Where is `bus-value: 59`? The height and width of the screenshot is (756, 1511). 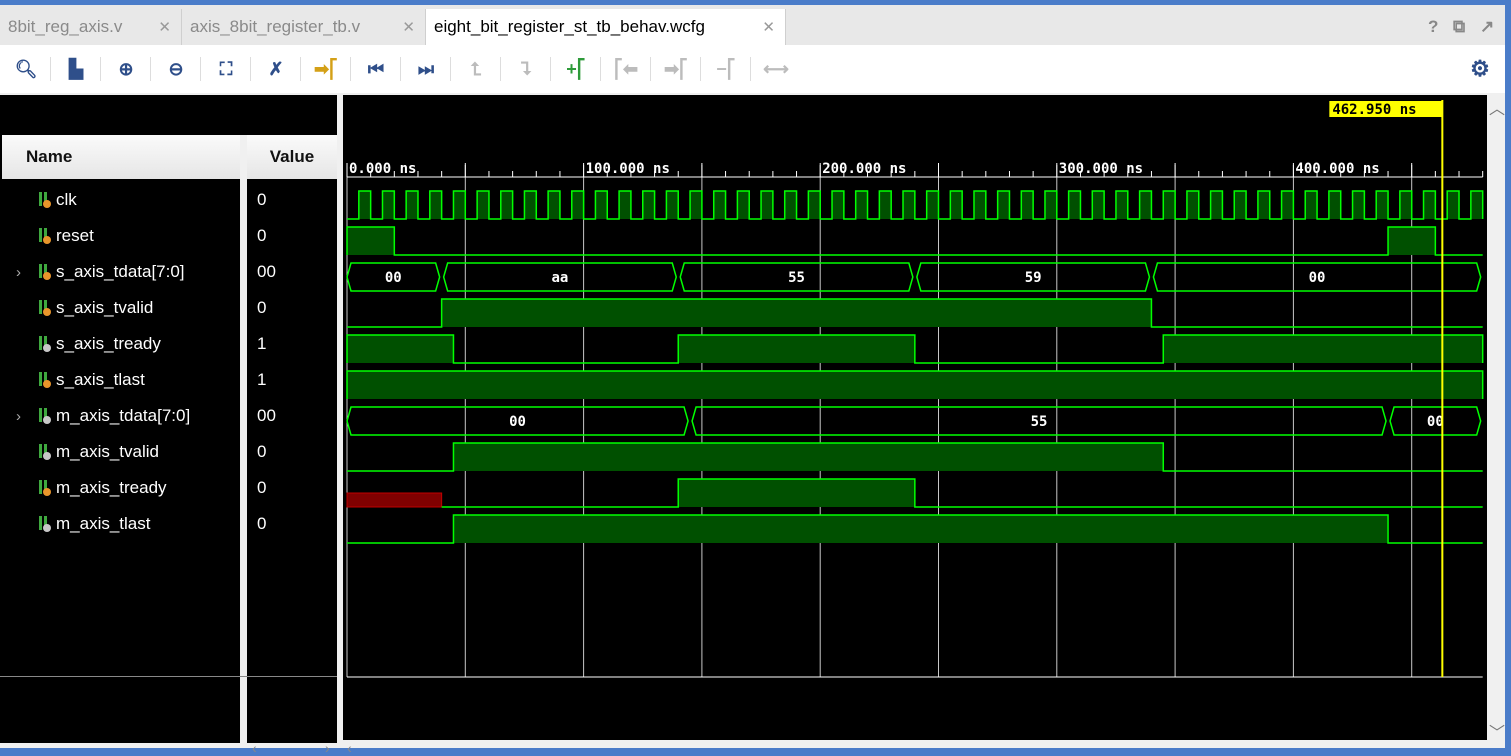
bus-value: 59 is located at coordinates (1033, 278).